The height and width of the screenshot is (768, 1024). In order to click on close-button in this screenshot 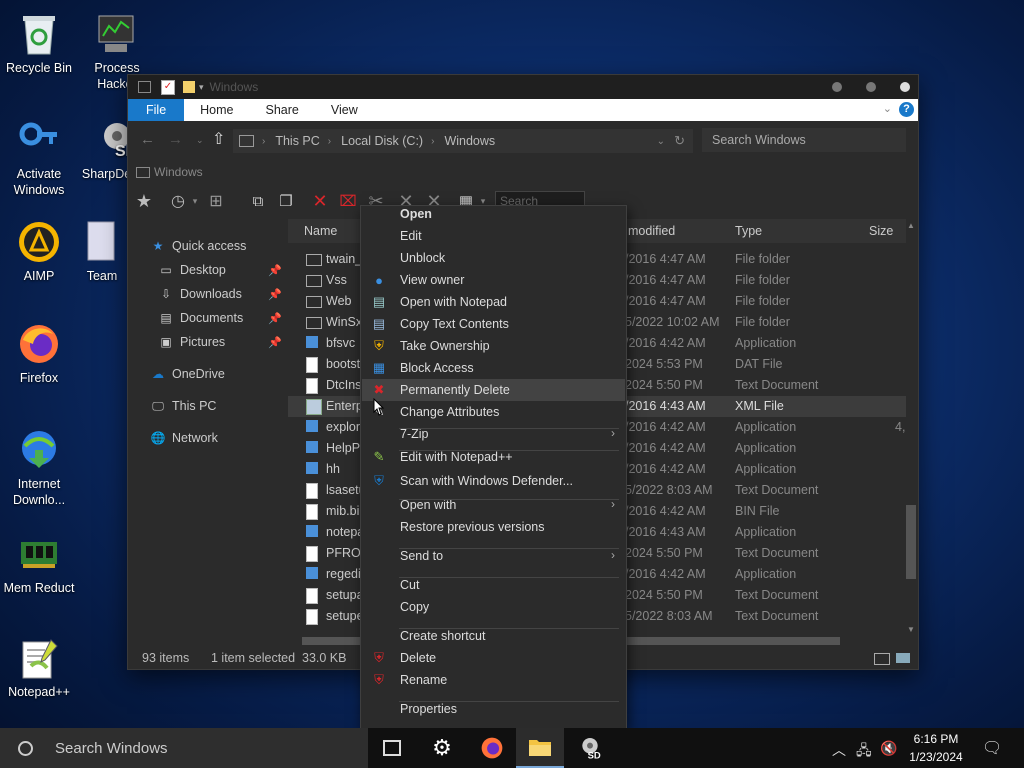, I will do `click(905, 87)`.